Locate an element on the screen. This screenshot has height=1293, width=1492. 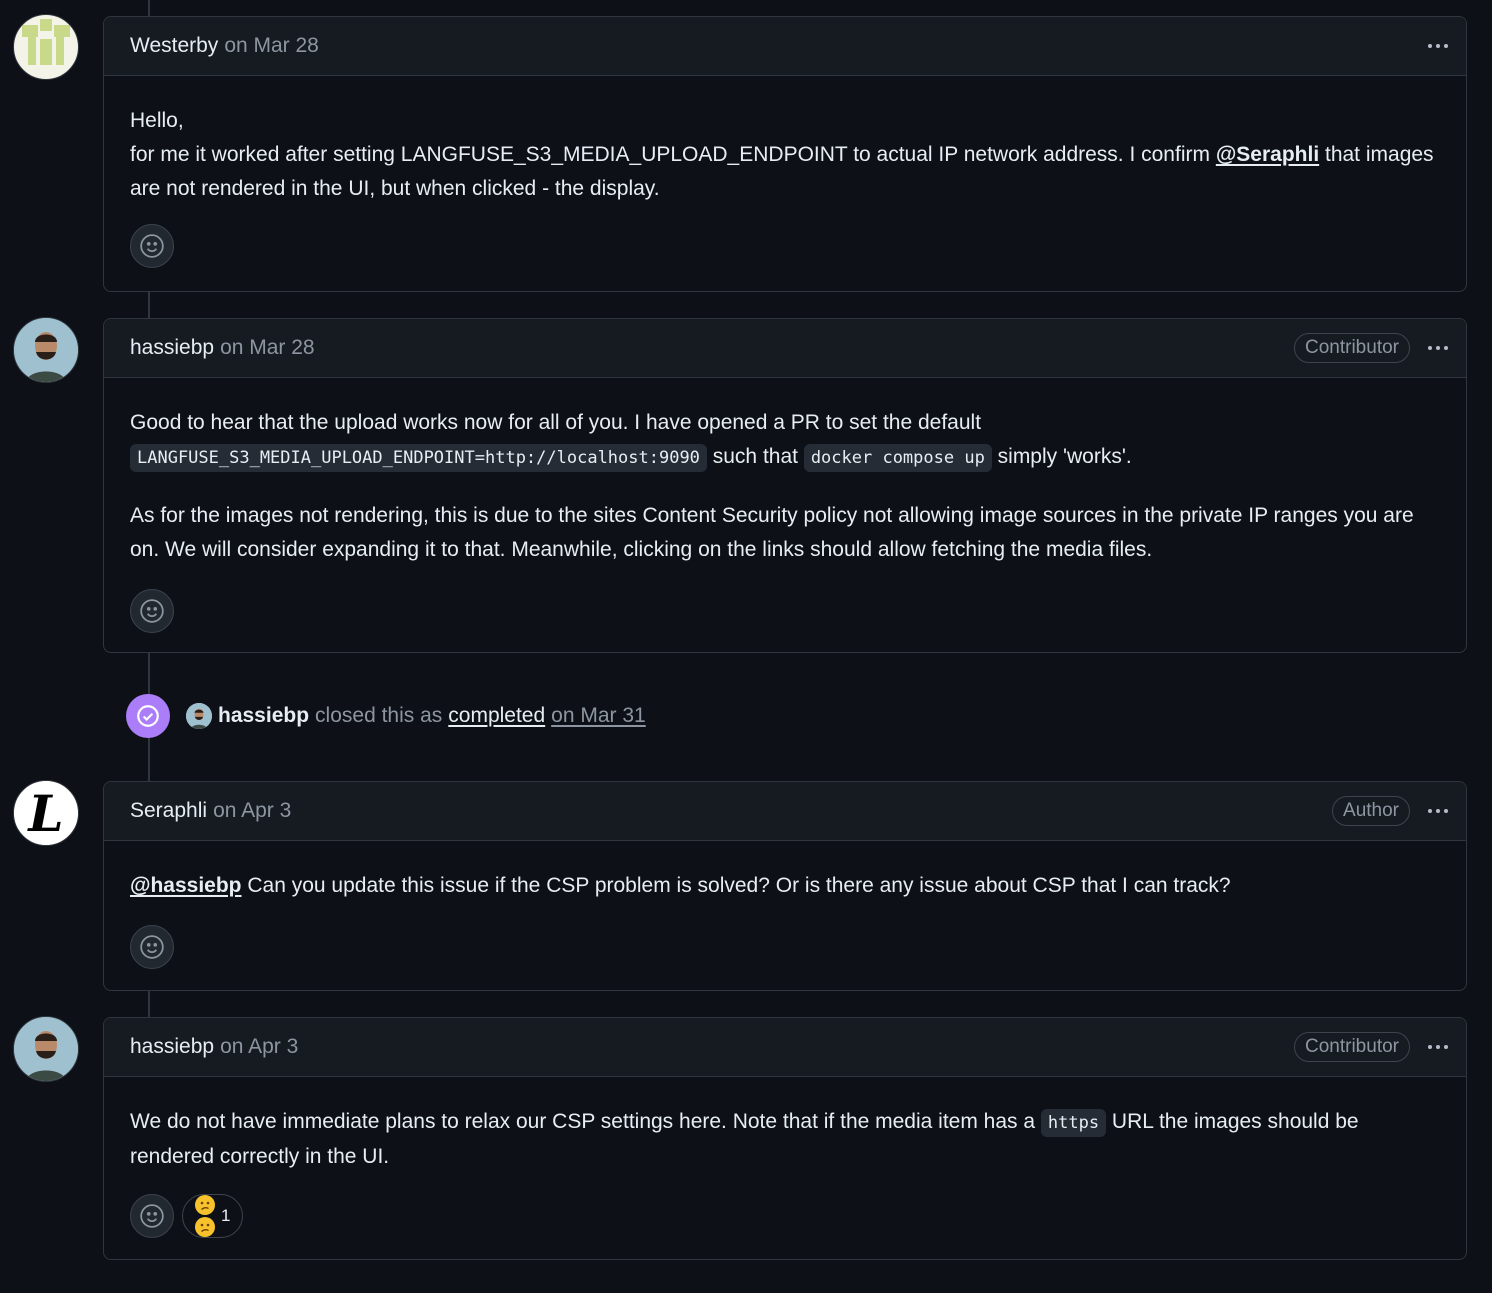
mention-link: @hassiebp is located at coordinates (186, 885).